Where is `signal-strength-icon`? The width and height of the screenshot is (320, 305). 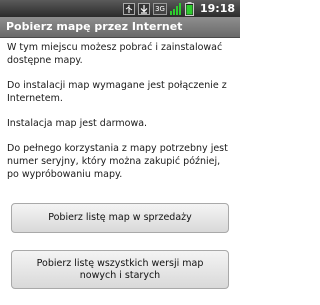
signal-strength-icon is located at coordinates (175, 8).